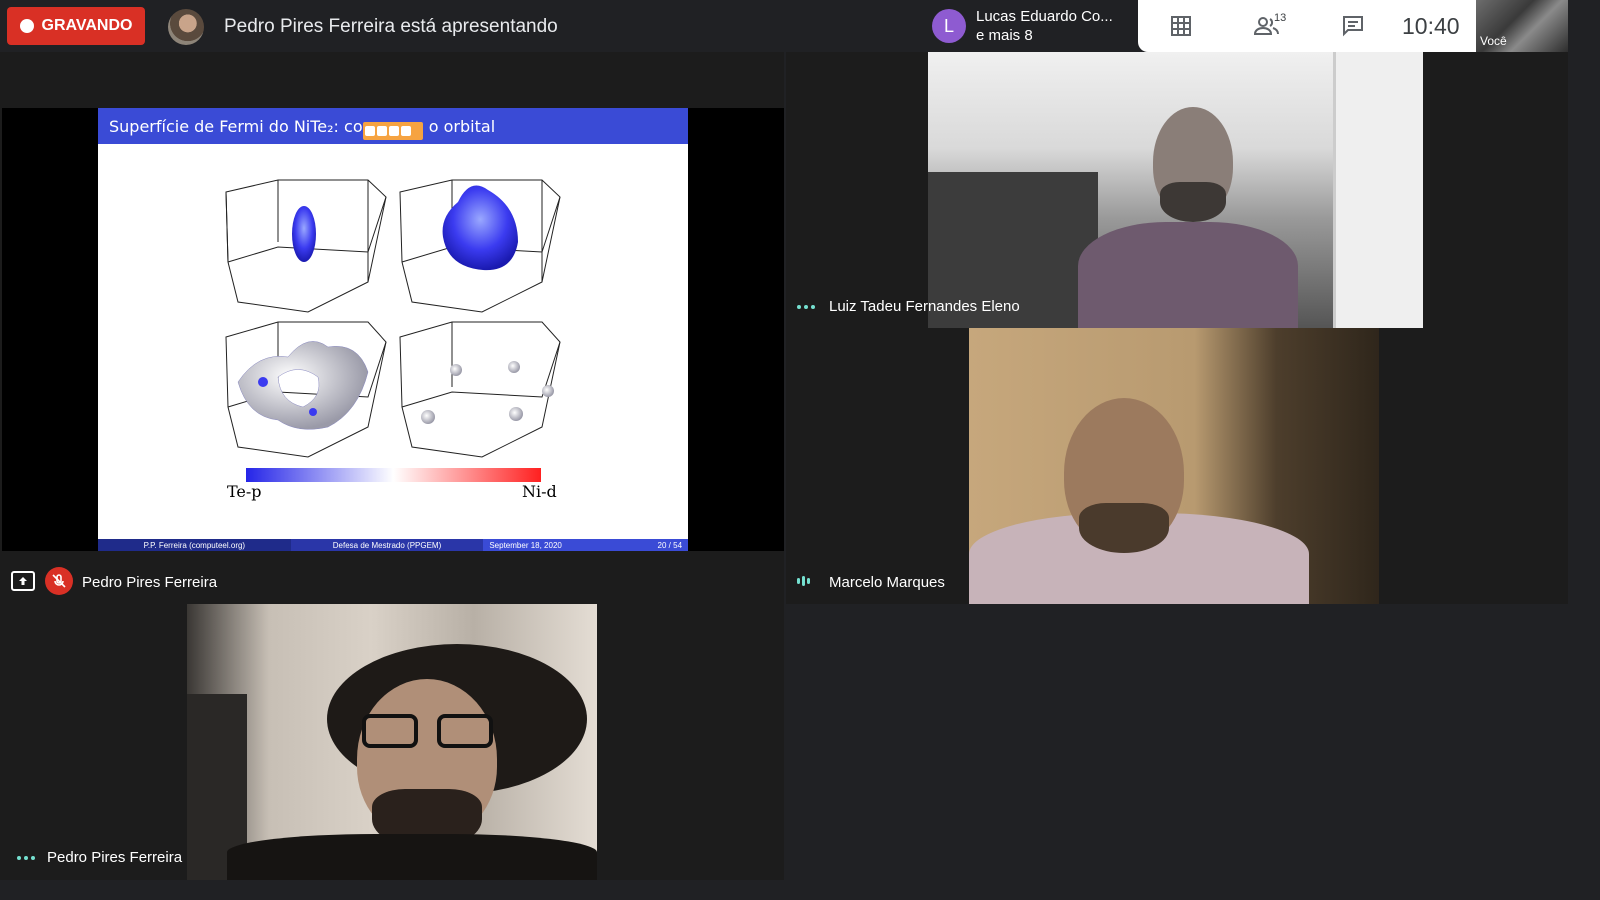  I want to click on meeting-clock: 10:40, so click(1431, 25).